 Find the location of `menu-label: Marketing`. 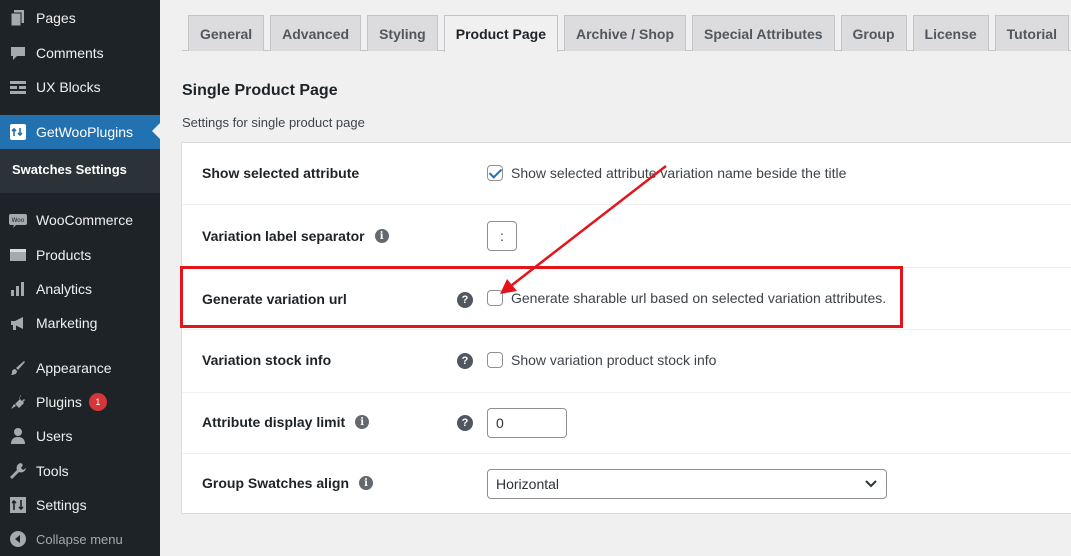

menu-label: Marketing is located at coordinates (67, 323).